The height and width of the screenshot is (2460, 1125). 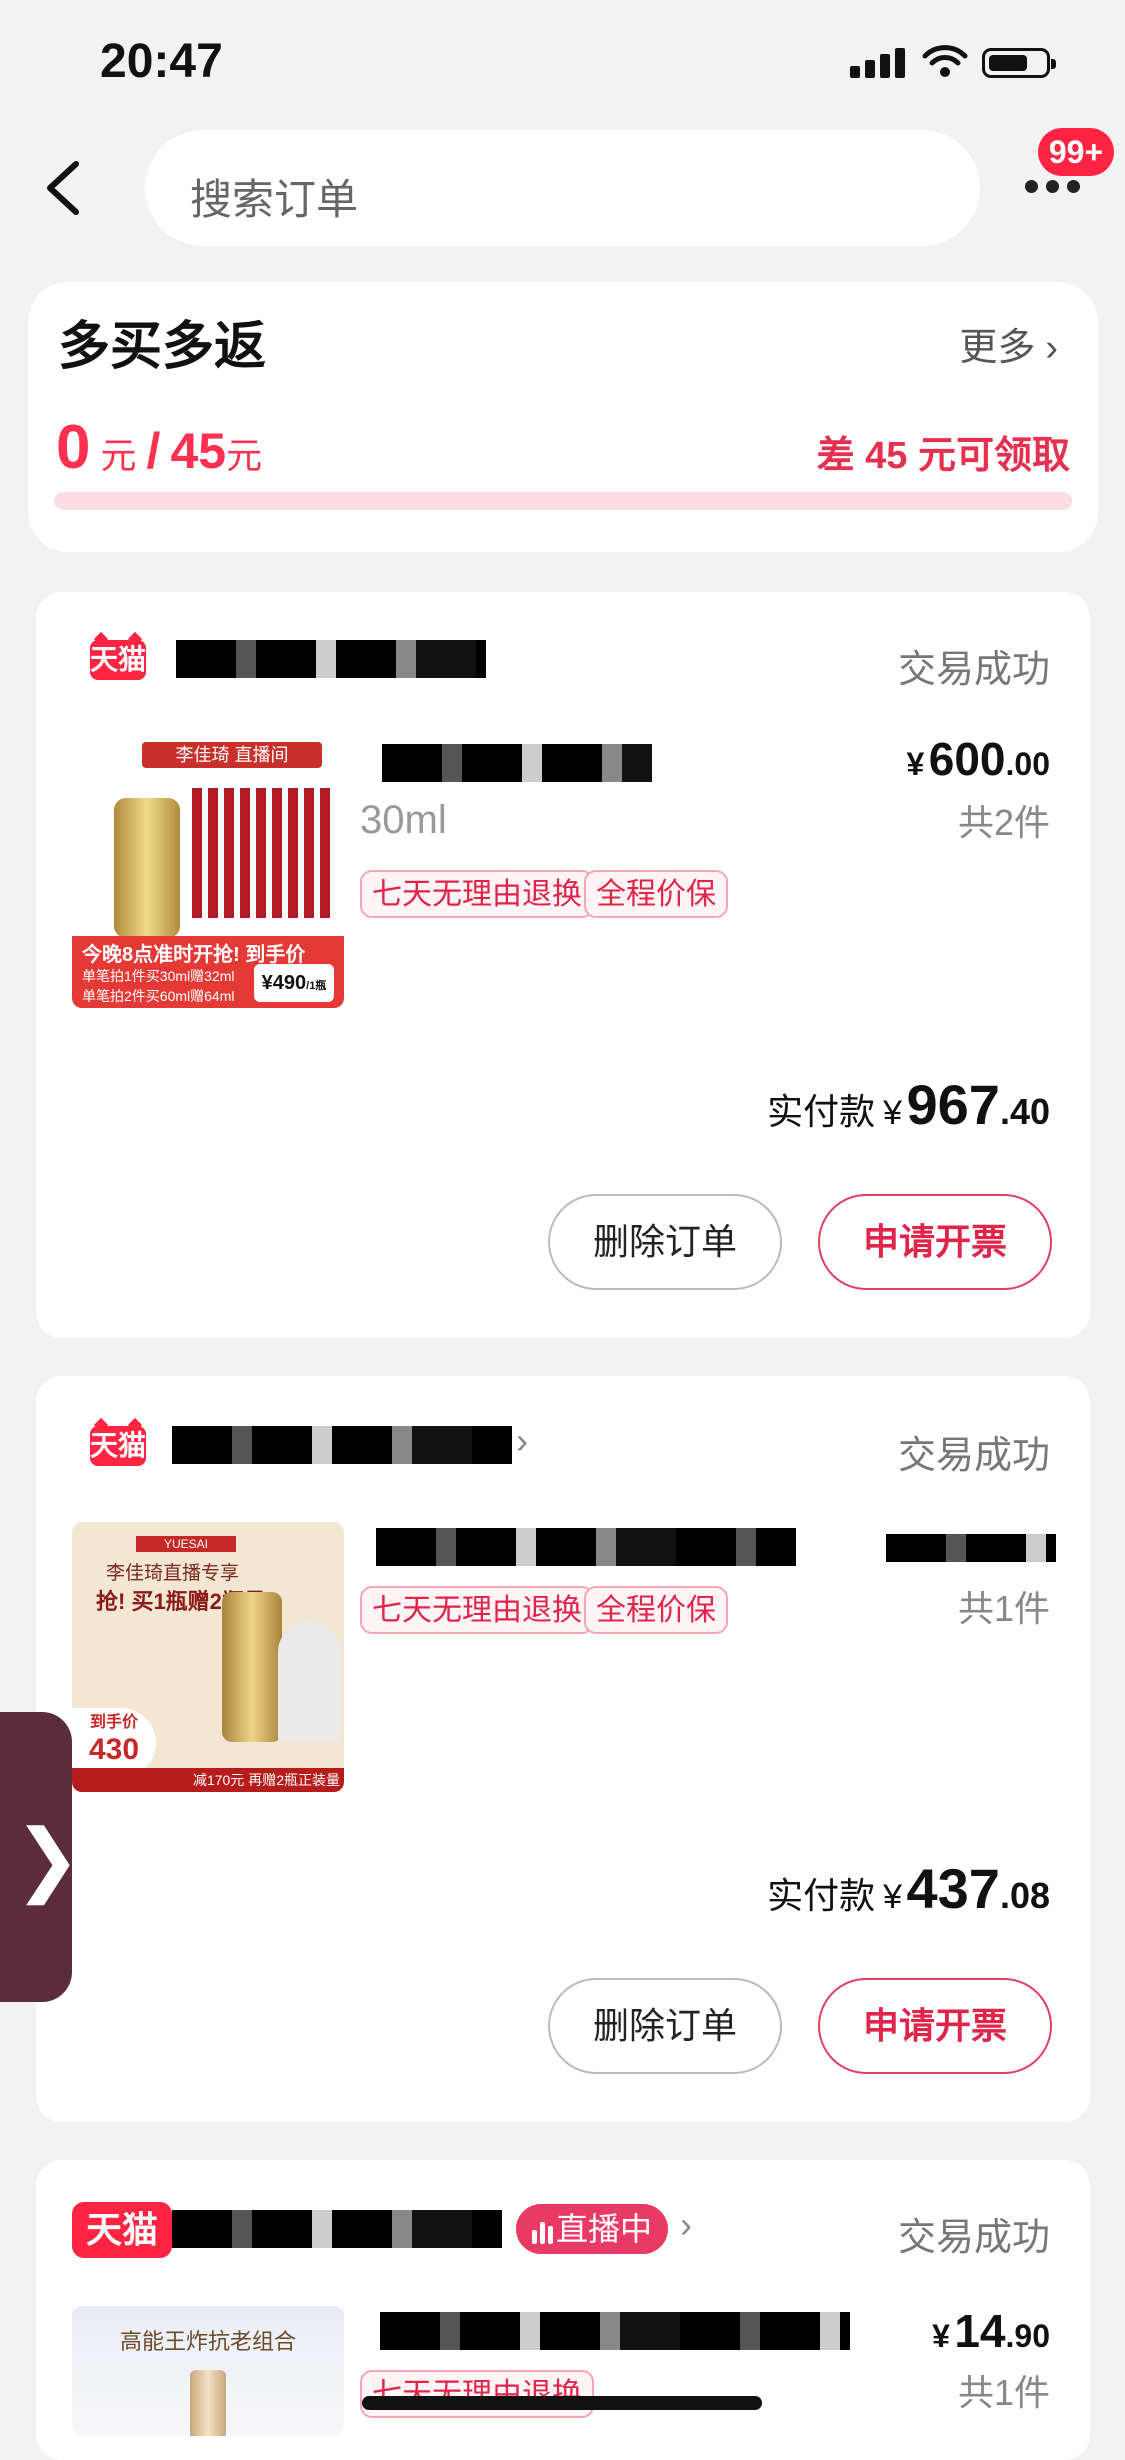 I want to click on gift-set-image, so click(x=262, y=853).